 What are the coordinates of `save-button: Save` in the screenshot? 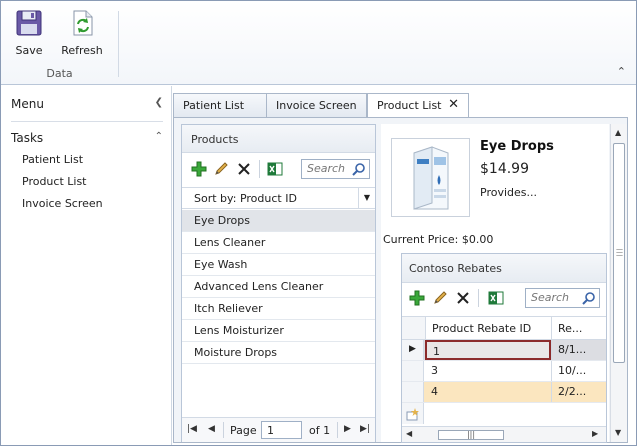 It's located at (29, 33).